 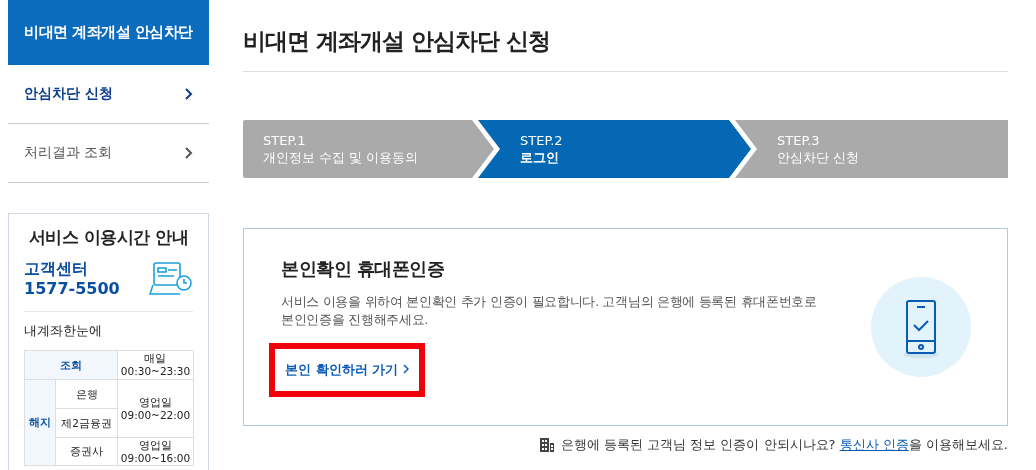 I want to click on step-indicator: STEP.2 로그인, so click(x=614, y=149).